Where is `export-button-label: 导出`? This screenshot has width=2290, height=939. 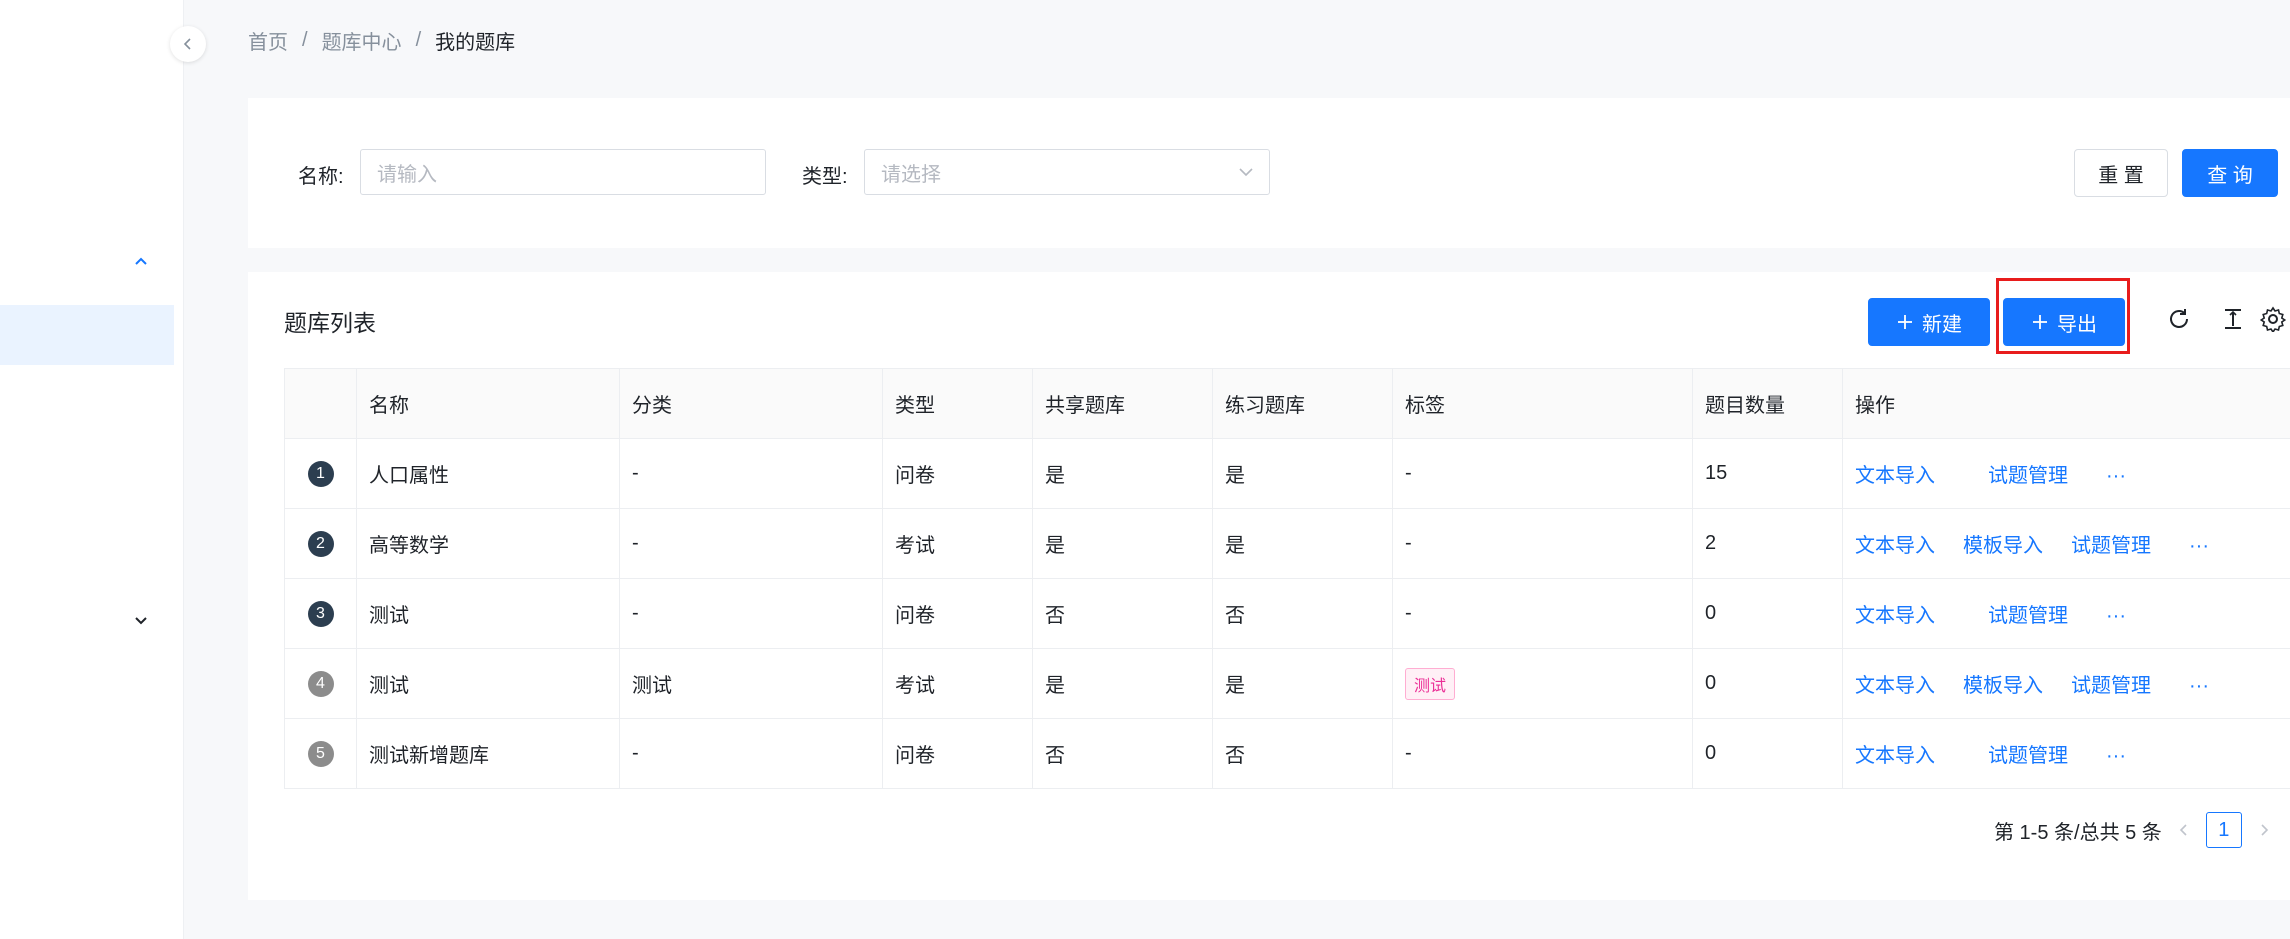
export-button-label: 导出 is located at coordinates (2077, 324).